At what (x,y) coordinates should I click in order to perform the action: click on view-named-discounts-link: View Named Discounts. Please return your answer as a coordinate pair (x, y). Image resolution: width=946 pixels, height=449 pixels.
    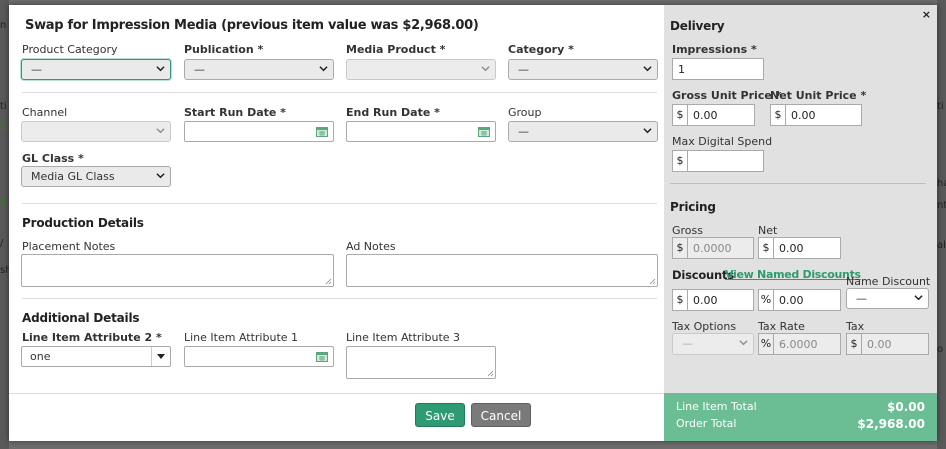
    Looking at the image, I should click on (793, 274).